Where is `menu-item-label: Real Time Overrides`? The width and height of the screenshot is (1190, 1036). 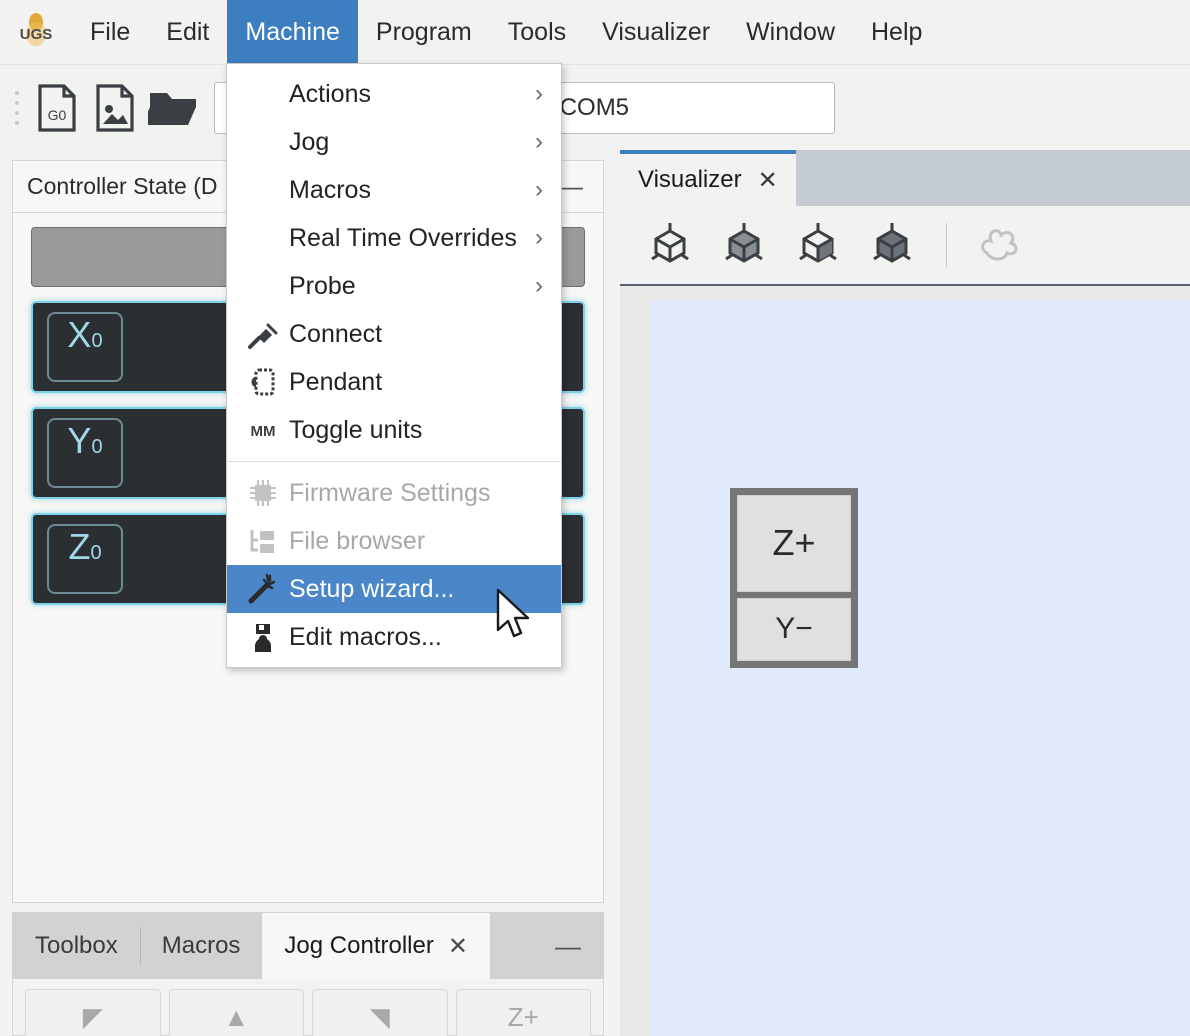
menu-item-label: Real Time Overrides is located at coordinates (403, 237).